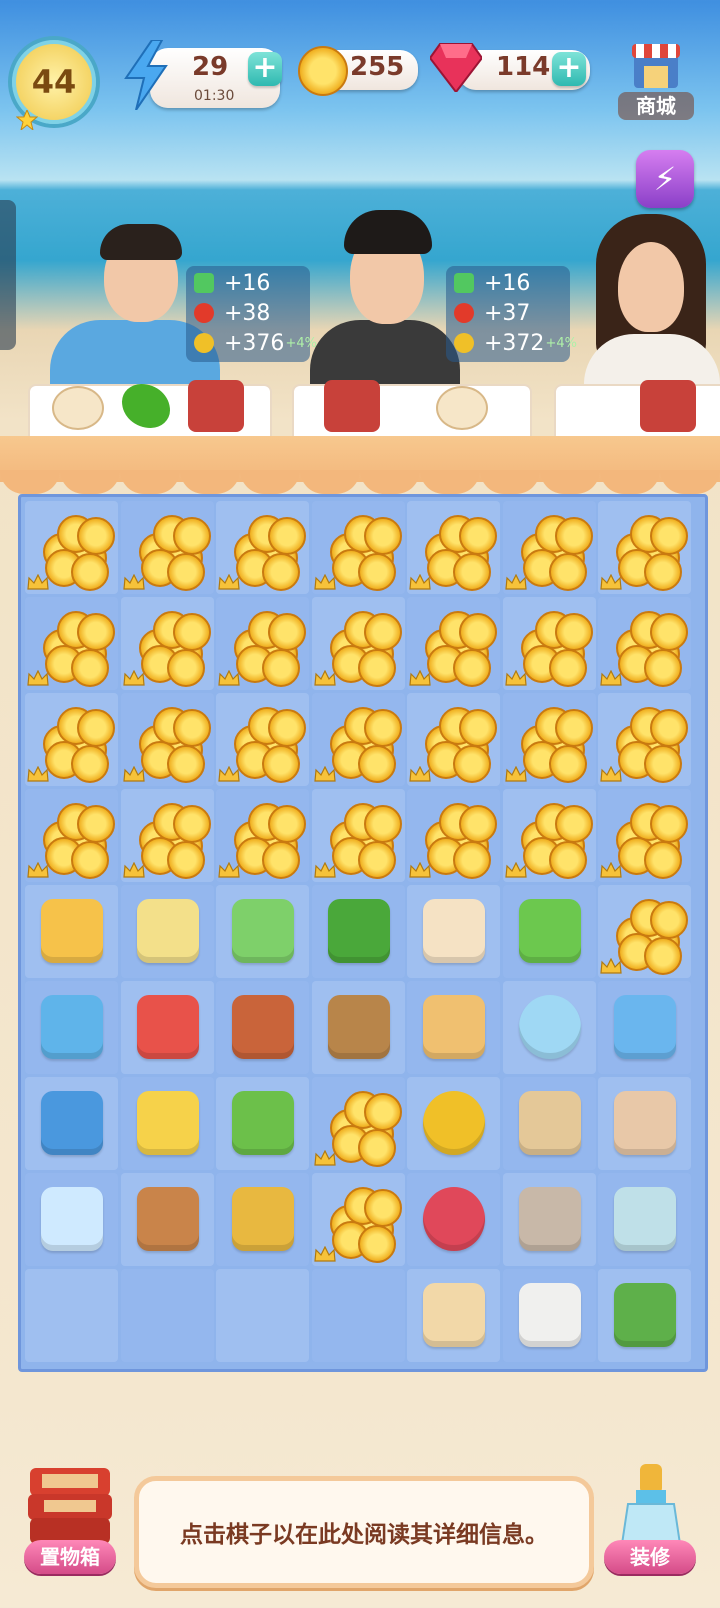 The height and width of the screenshot is (1608, 720). What do you see at coordinates (569, 69) in the screenshot?
I see `gem-plus-button: +` at bounding box center [569, 69].